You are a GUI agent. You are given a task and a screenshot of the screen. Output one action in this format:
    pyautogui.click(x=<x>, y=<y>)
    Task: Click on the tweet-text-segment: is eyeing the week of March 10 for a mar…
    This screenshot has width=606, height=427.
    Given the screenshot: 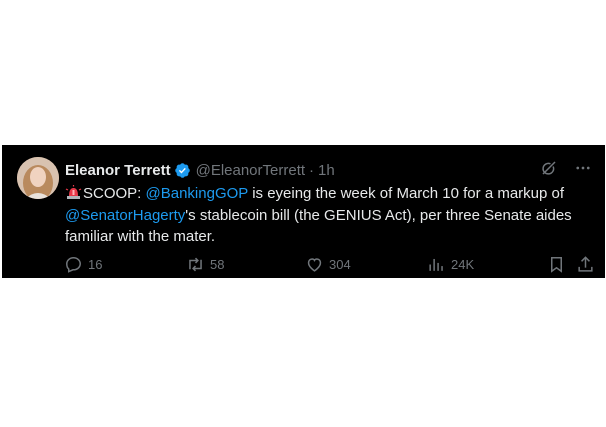 What is the action you would take?
    pyautogui.click(x=406, y=193)
    